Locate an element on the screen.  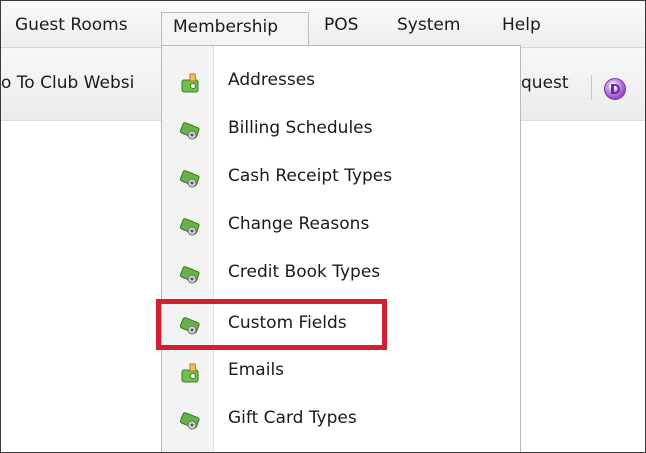
menu-item-addresses: Addresses is located at coordinates (341, 82).